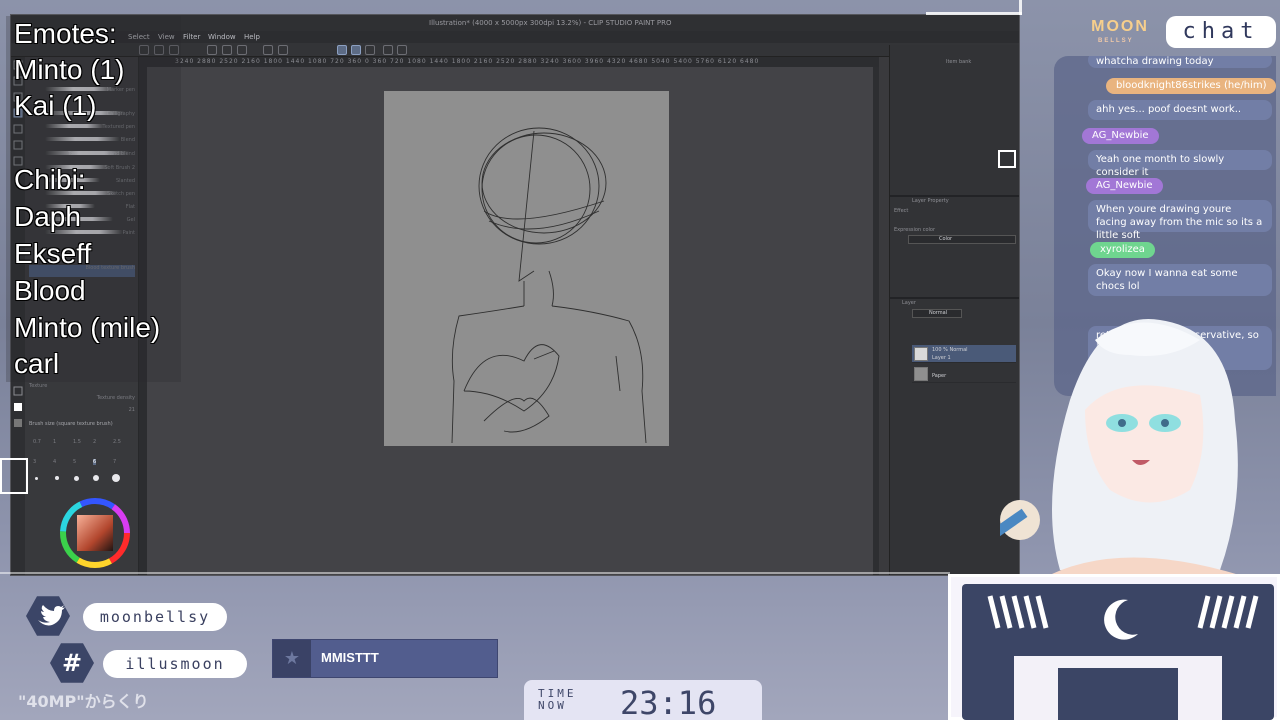 This screenshot has height=720, width=1280. Describe the element at coordinates (937, 313) in the screenshot. I see `blend-mode-select: Normal` at that location.